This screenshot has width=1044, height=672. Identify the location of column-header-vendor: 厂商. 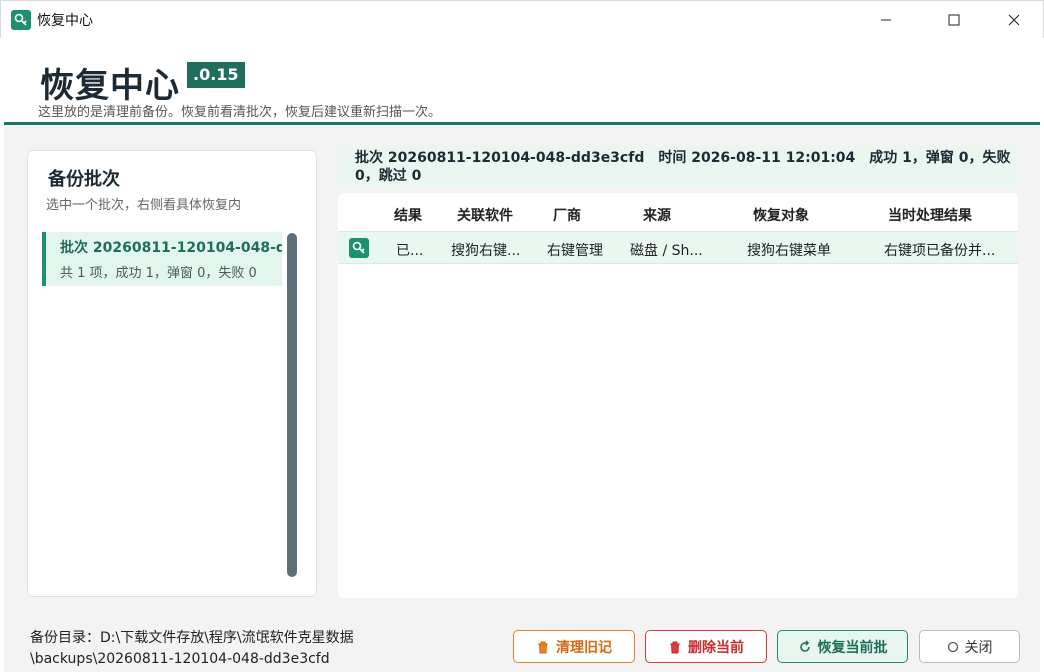
(567, 215).